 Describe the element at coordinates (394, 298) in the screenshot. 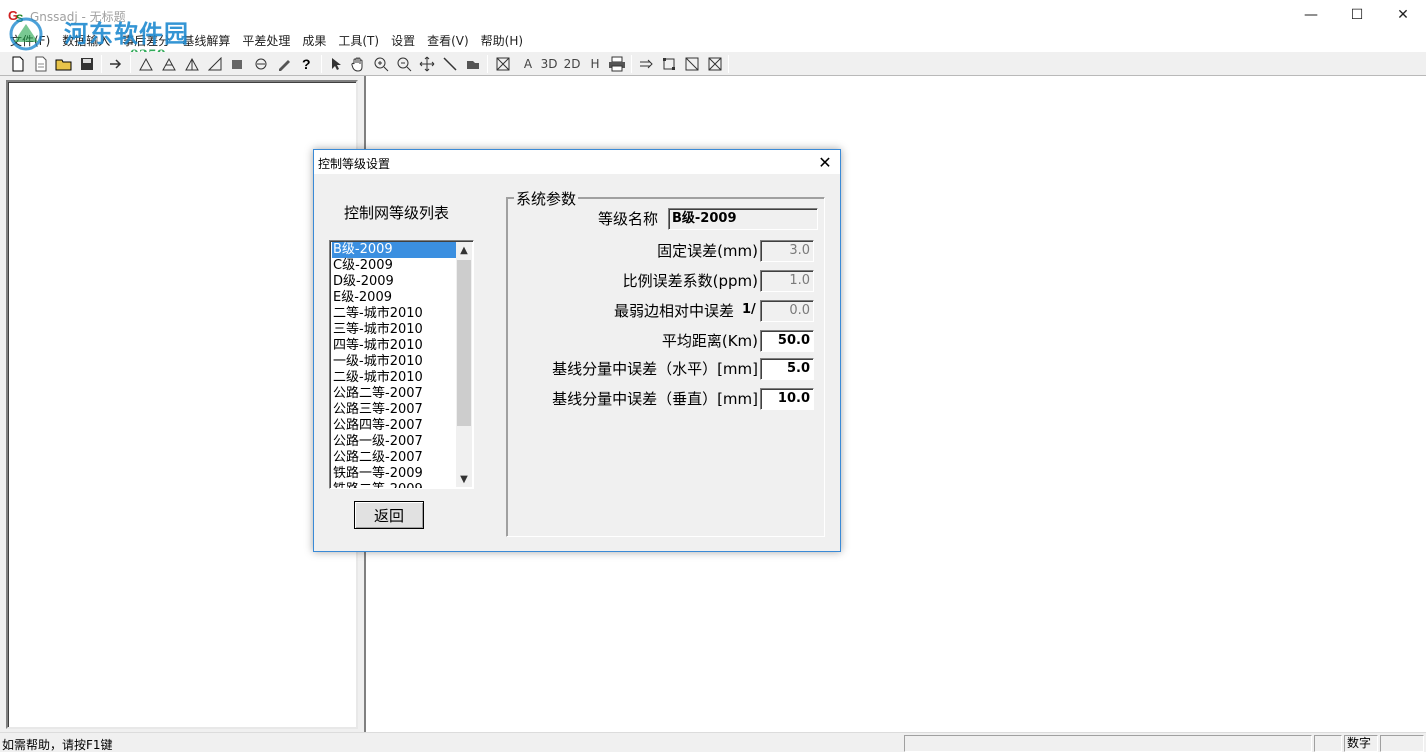

I see `grade-list-item: E级-2009` at that location.